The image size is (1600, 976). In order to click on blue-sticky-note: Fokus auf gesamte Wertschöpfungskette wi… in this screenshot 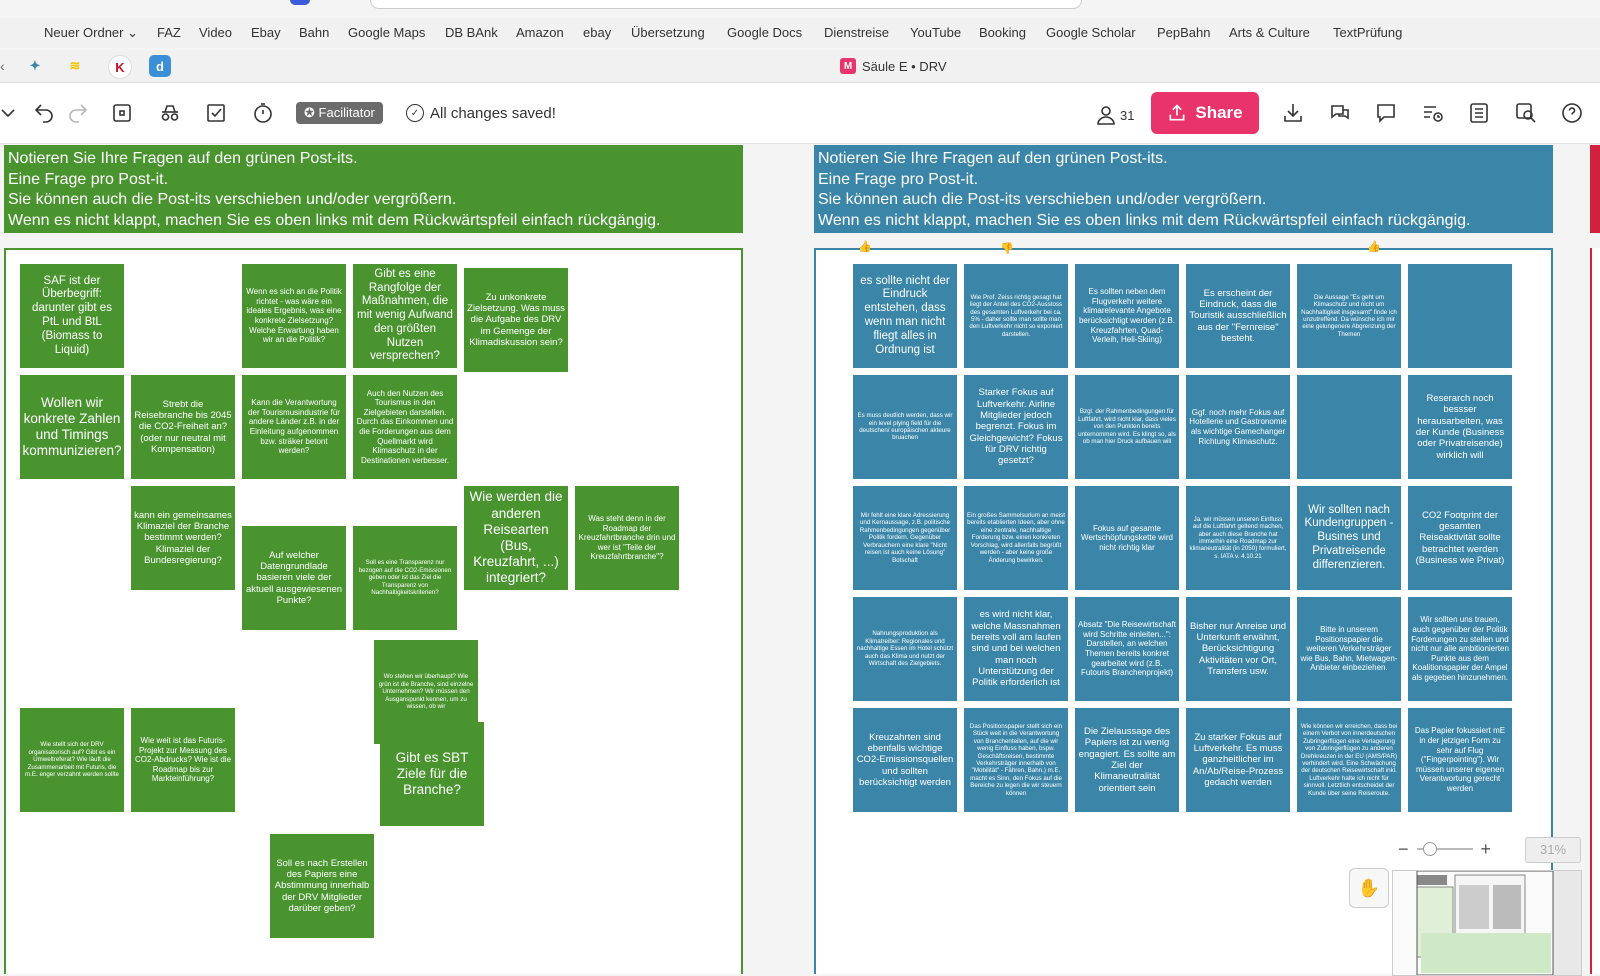, I will do `click(1127, 538)`.